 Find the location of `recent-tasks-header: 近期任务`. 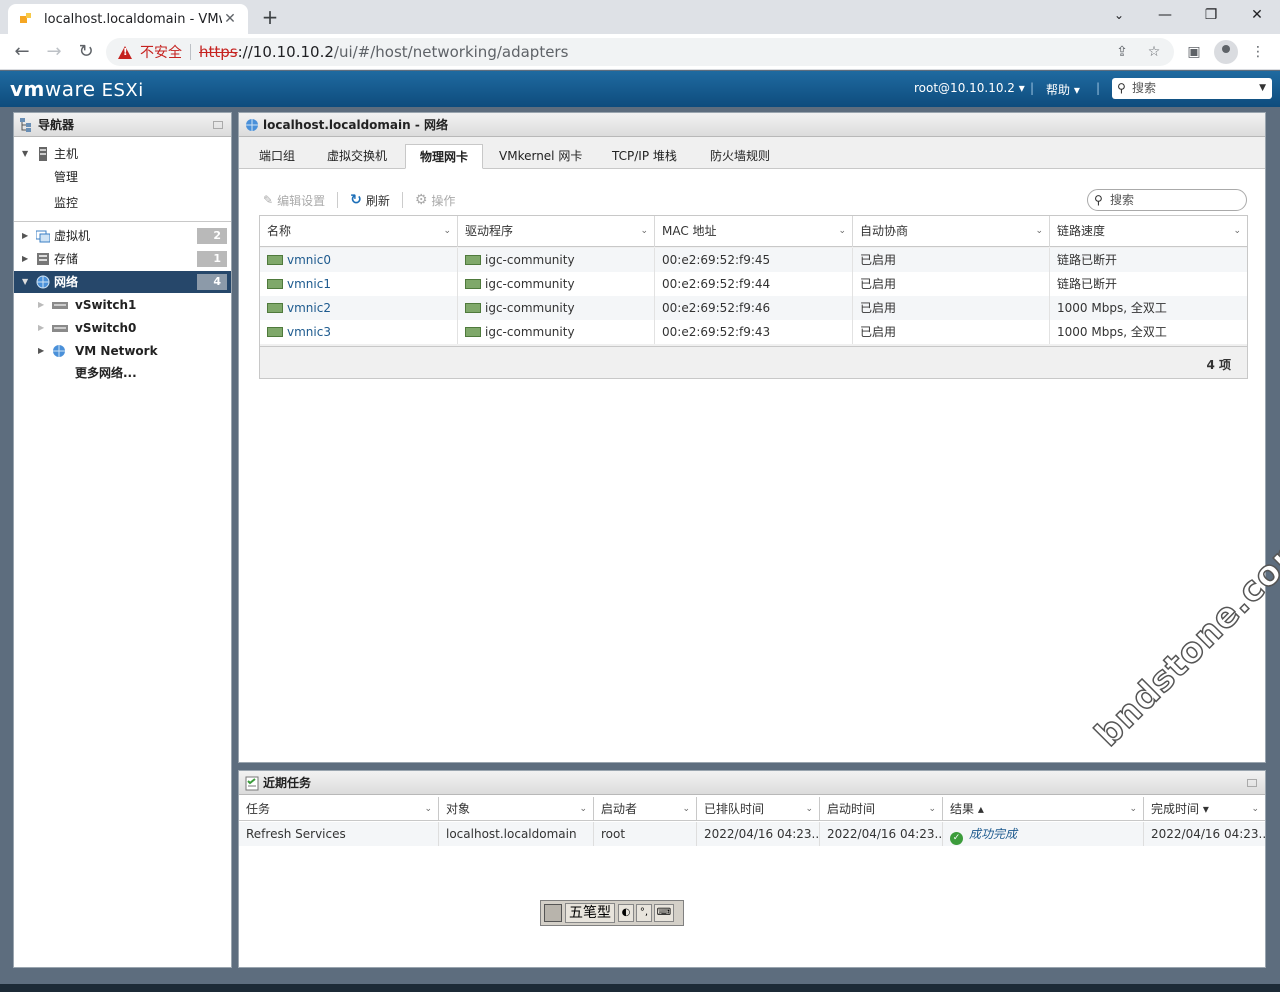

recent-tasks-header: 近期任务 is located at coordinates (752, 783).